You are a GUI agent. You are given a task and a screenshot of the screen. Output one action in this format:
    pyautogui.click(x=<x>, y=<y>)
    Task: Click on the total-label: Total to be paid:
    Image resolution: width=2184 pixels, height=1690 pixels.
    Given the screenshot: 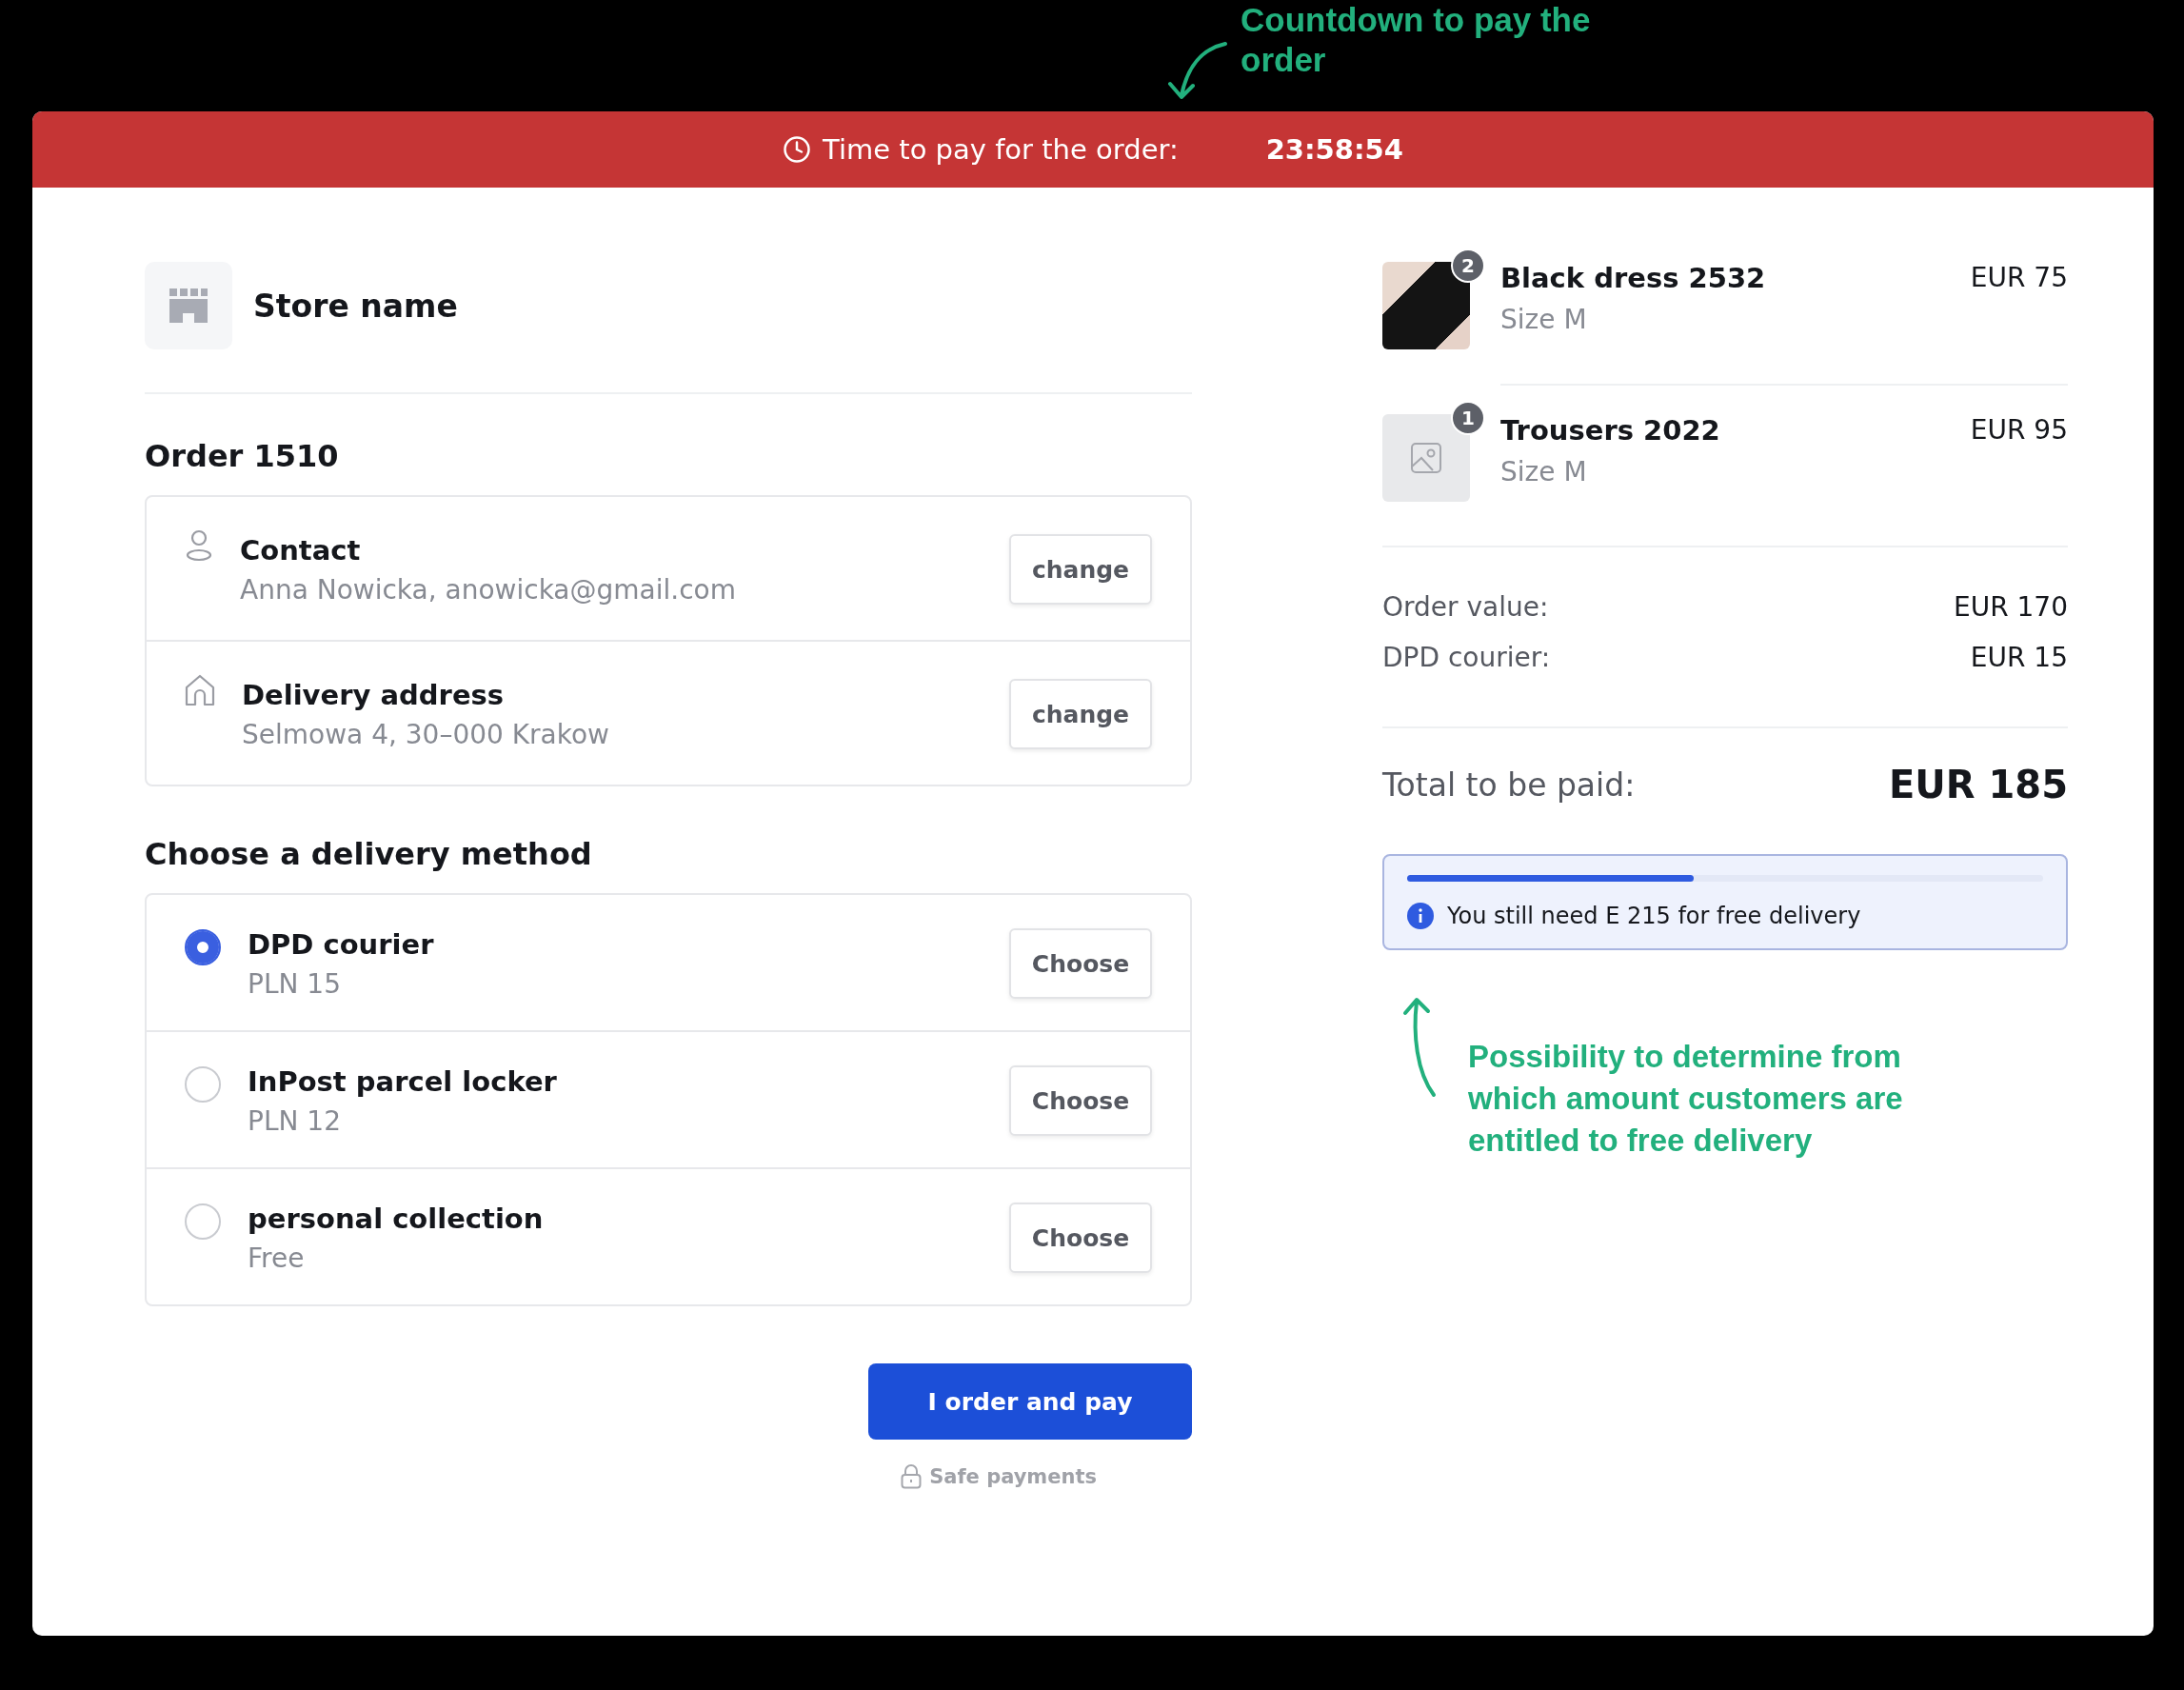 What is the action you would take?
    pyautogui.click(x=1509, y=784)
    